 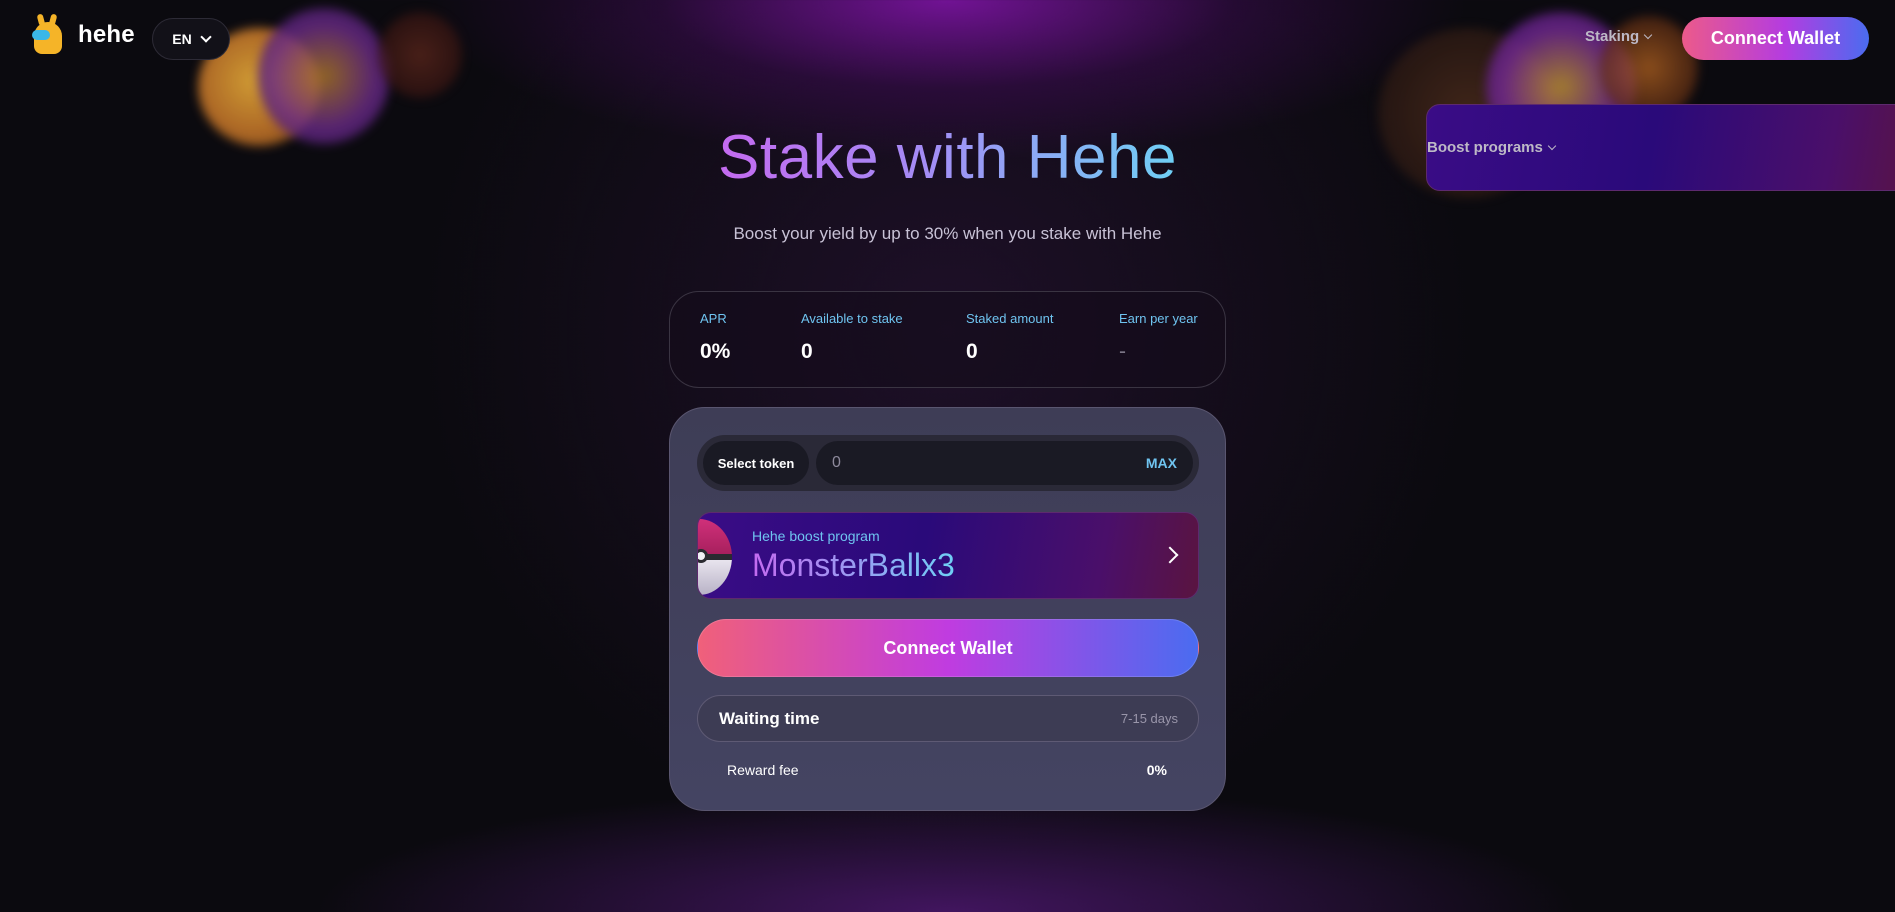 I want to click on reward-fee-label: Reward fee, so click(x=763, y=770).